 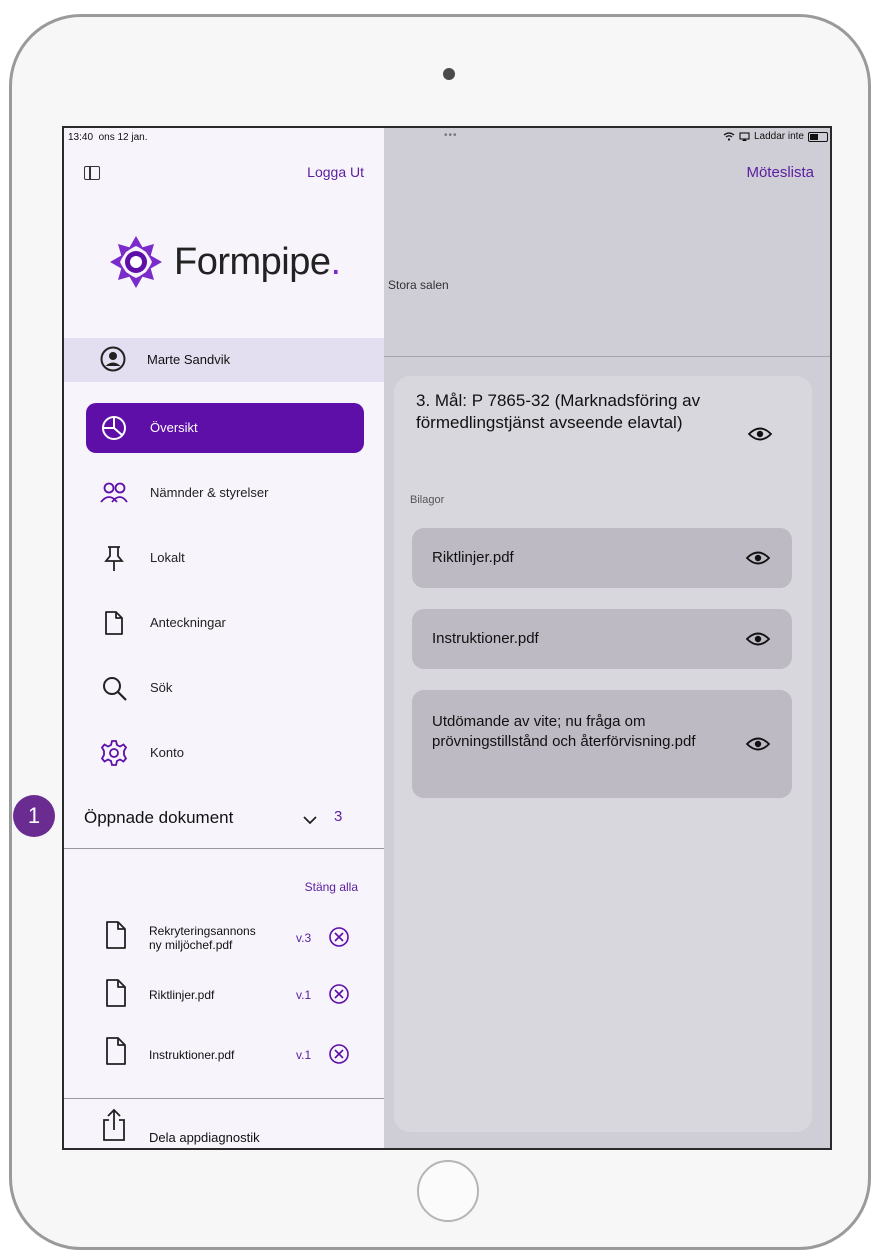 I want to click on status-time-date: 13:40 ons 12 jan., so click(x=108, y=137).